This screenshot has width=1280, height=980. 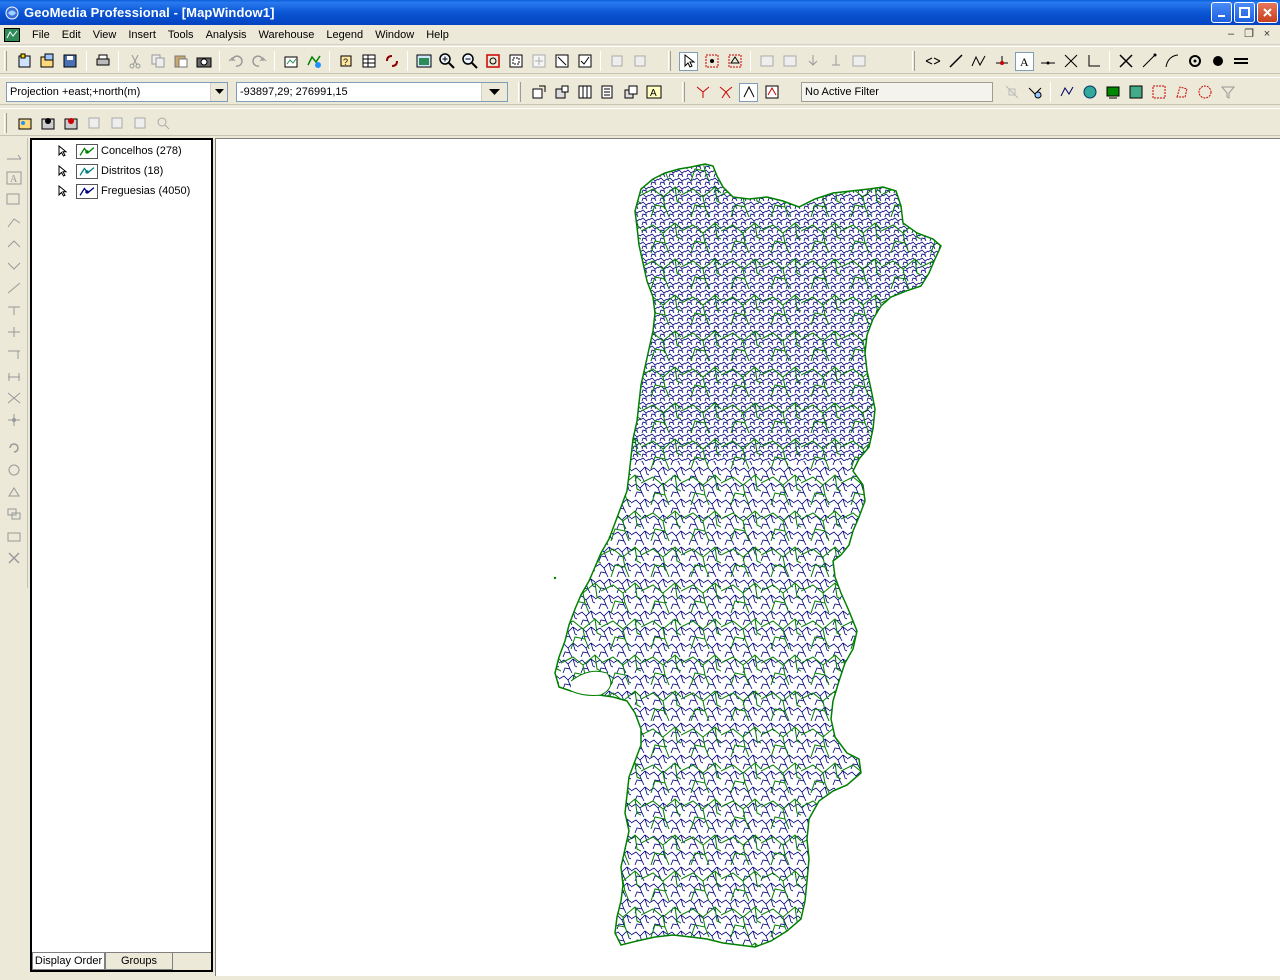 I want to click on select-by-fence-button, so click(x=711, y=61).